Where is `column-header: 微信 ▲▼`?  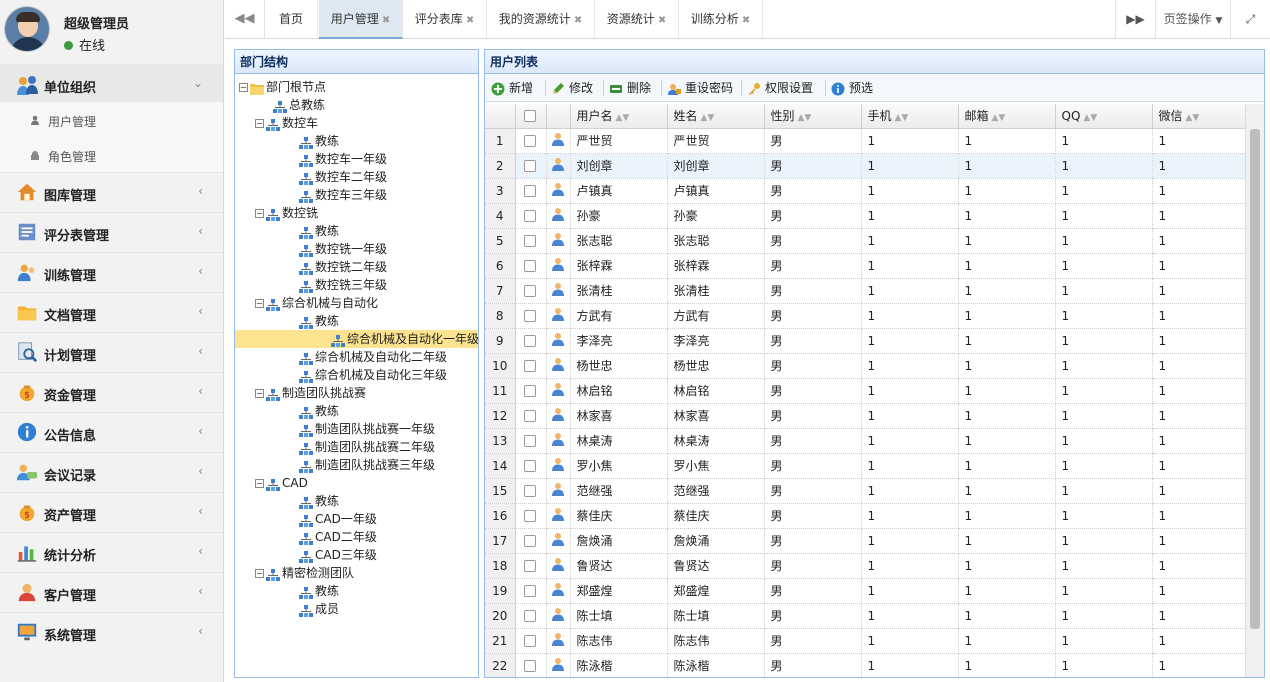
column-header: 微信 ▲▼ is located at coordinates (1199, 116).